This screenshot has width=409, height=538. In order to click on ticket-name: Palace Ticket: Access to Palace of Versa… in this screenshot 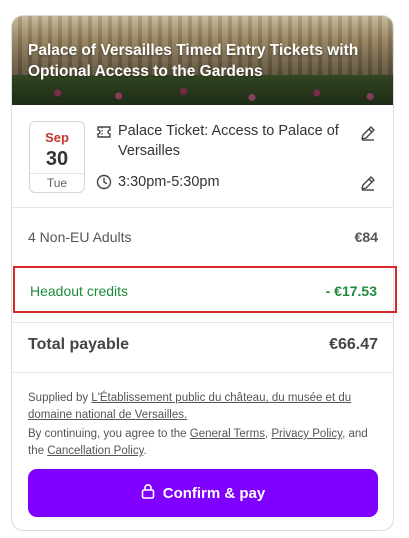, I will do `click(228, 141)`.